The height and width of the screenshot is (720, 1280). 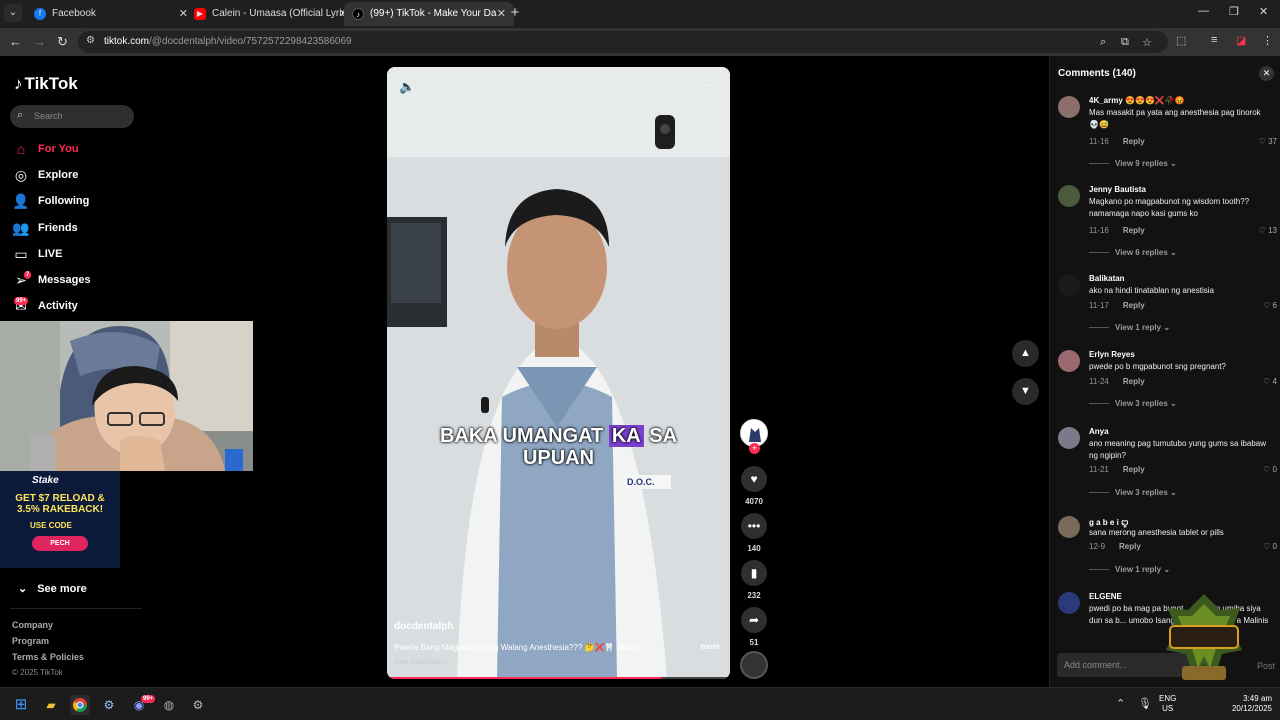 What do you see at coordinates (198, 705) in the screenshot?
I see `settings-icon: ⚙` at bounding box center [198, 705].